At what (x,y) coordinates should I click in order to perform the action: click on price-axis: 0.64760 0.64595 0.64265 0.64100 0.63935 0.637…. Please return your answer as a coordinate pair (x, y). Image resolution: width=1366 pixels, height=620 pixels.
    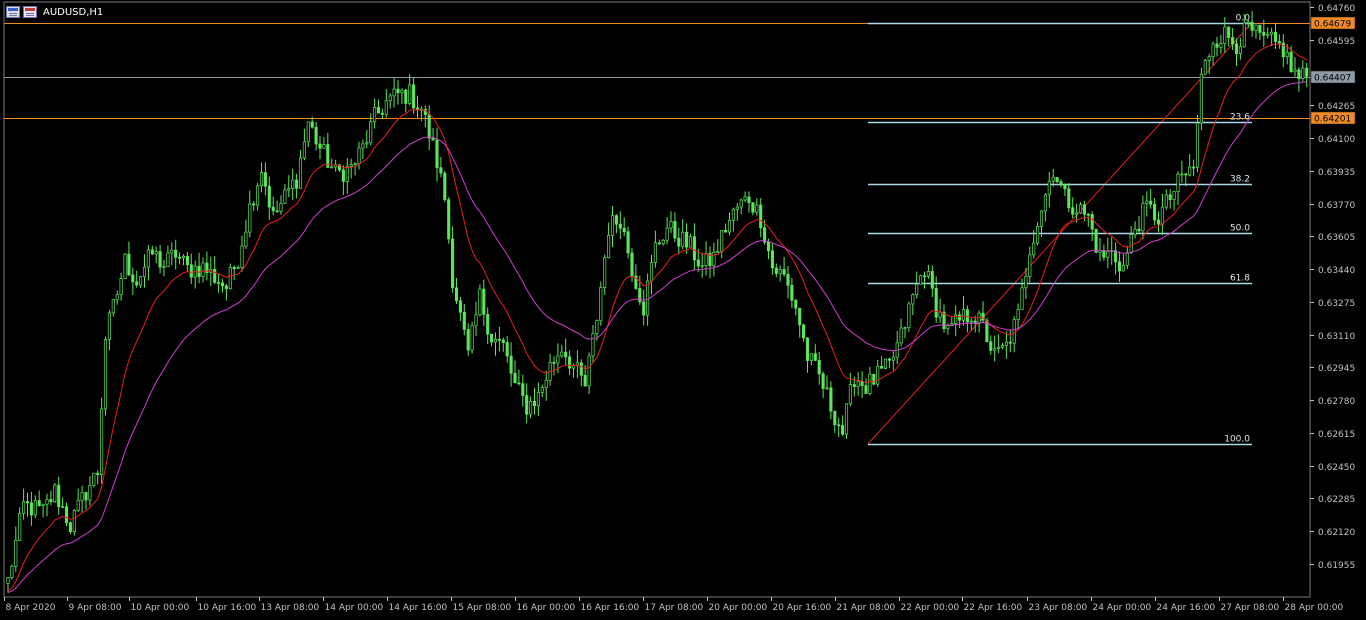
    Looking at the image, I should click on (1332, 287).